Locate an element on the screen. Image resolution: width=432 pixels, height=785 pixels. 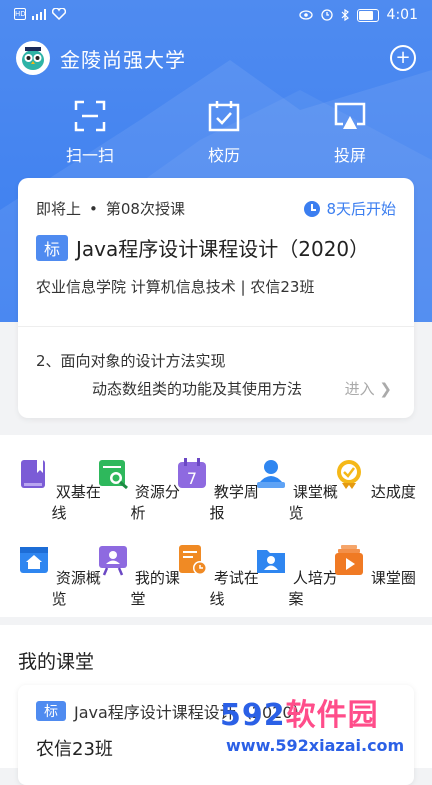
class-status: 即将上 is located at coordinates (59, 209).